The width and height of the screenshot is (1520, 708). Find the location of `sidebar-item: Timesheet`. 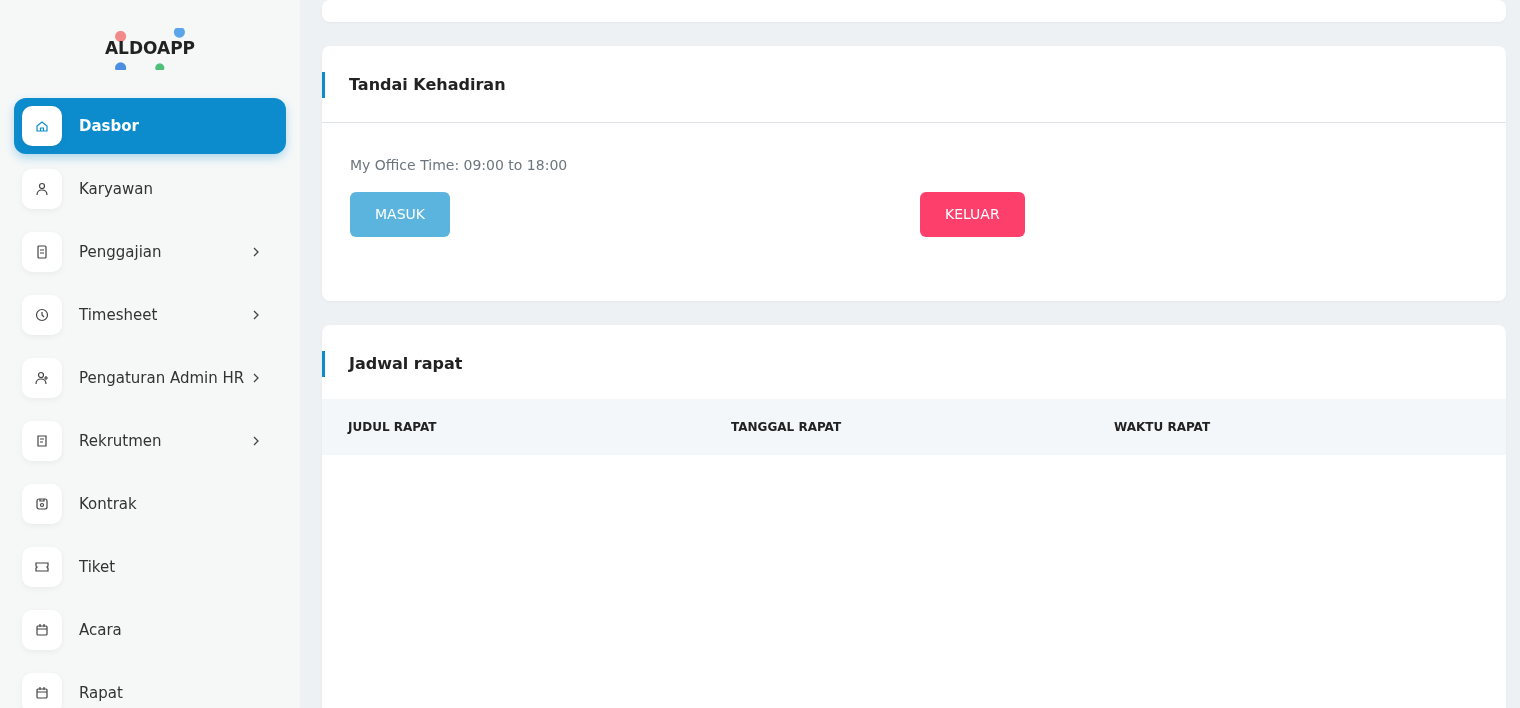

sidebar-item: Timesheet is located at coordinates (150, 315).